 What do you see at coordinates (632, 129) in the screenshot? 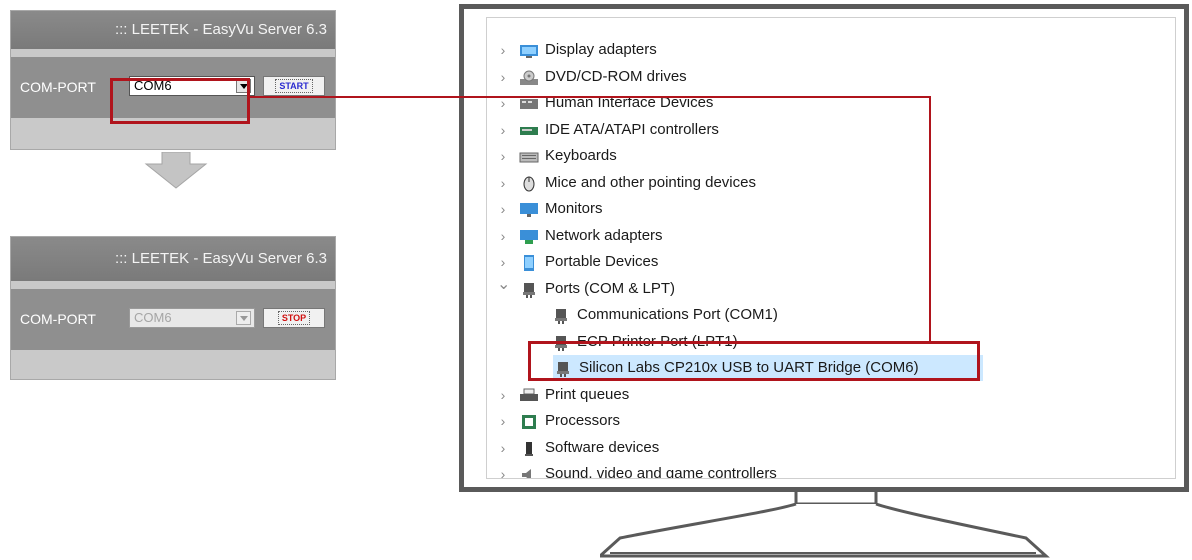
I see `tree-item-label: IDE ATA/ATAPI controllers` at bounding box center [632, 129].